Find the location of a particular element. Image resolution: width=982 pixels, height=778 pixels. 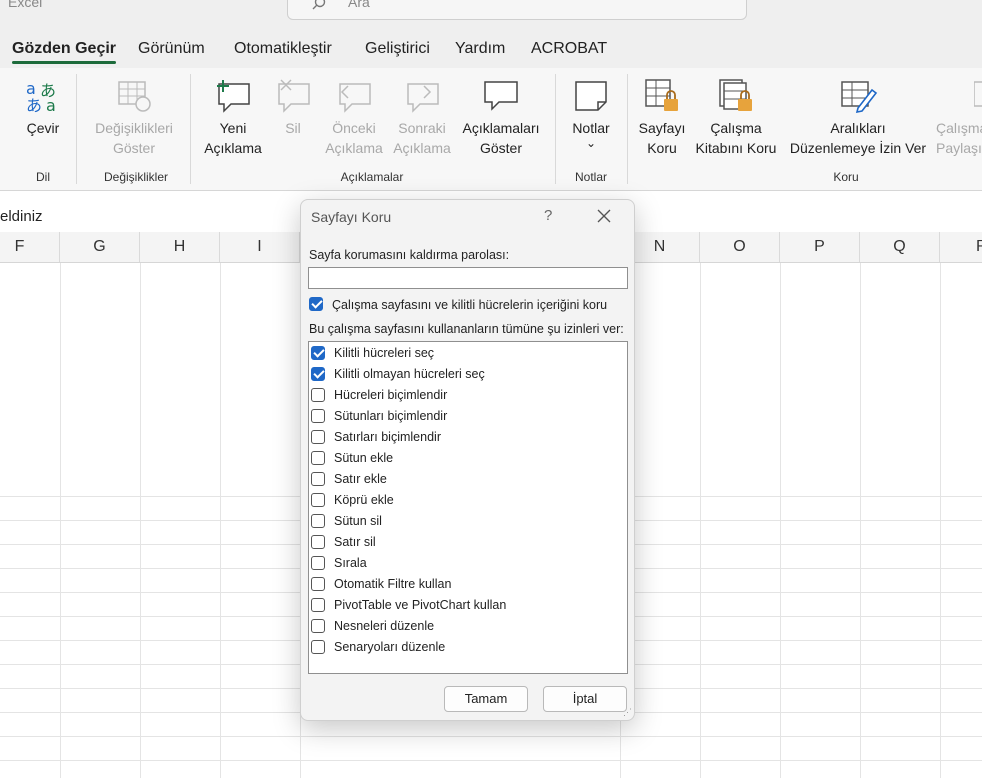

close-icon is located at coordinates (604, 216).